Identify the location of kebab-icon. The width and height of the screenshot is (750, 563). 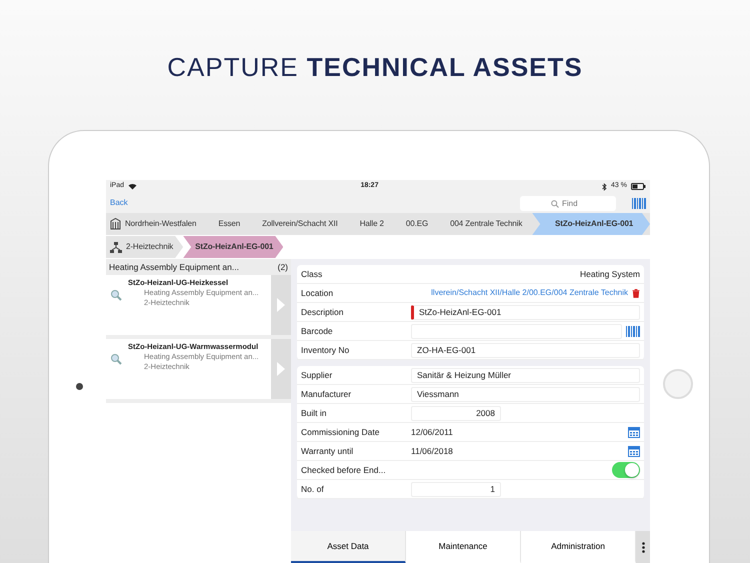
(643, 547).